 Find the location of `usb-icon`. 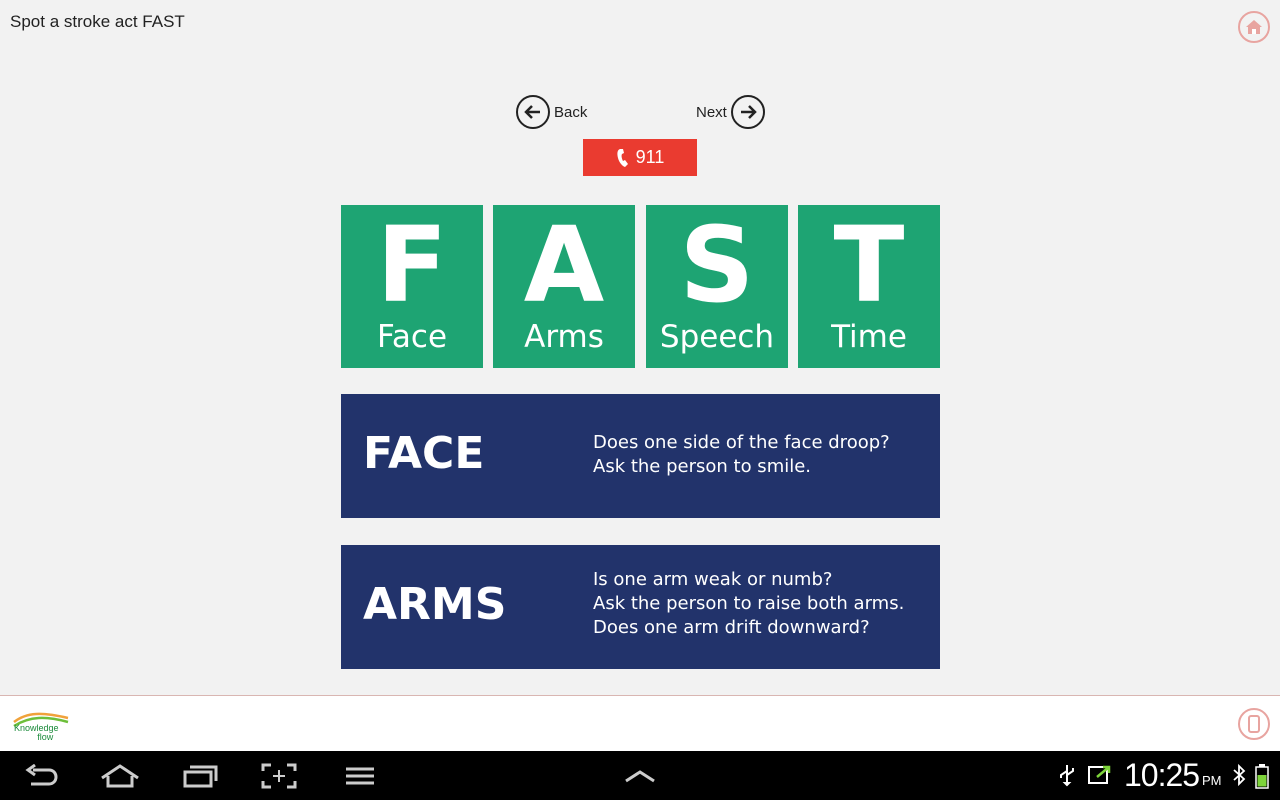

usb-icon is located at coordinates (1067, 776).